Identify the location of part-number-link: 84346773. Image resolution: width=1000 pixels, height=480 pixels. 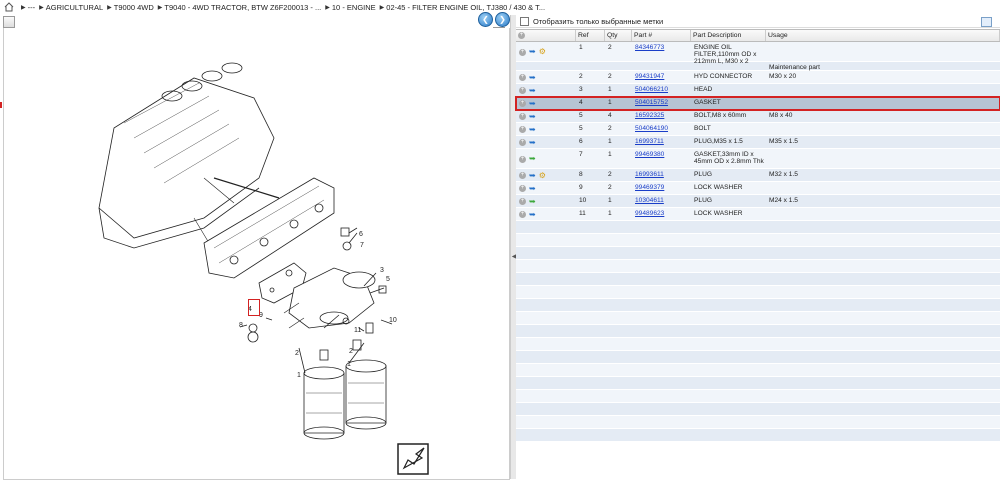
(649, 47).